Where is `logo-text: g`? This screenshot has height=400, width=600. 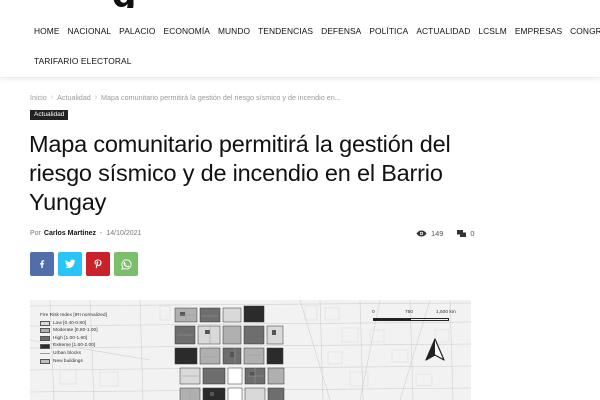
logo-text: g is located at coordinates (124, 4).